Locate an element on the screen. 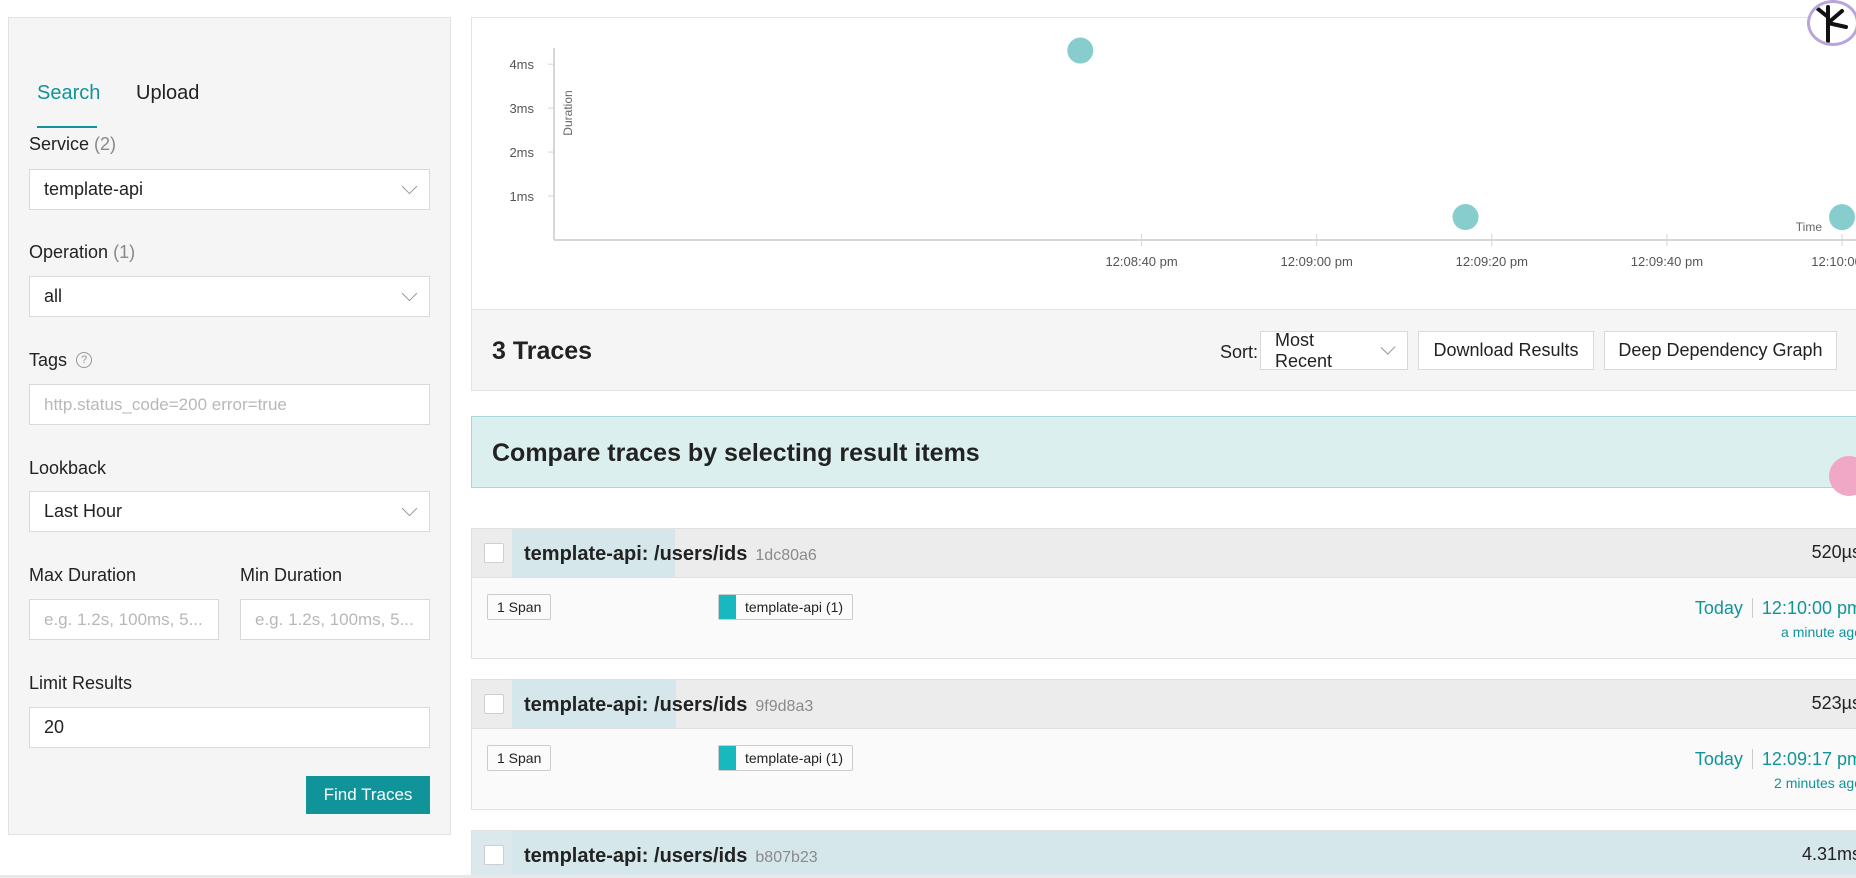  trace-title: template-api: /users/ids b807b23 is located at coordinates (671, 856).